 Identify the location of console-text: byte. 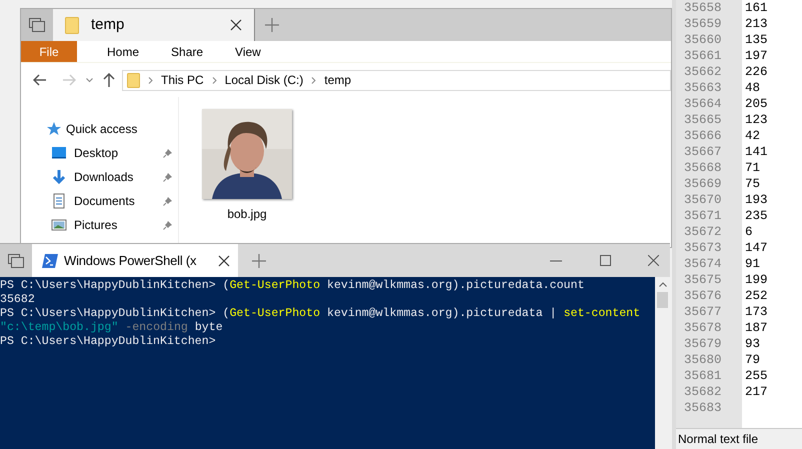
(208, 328).